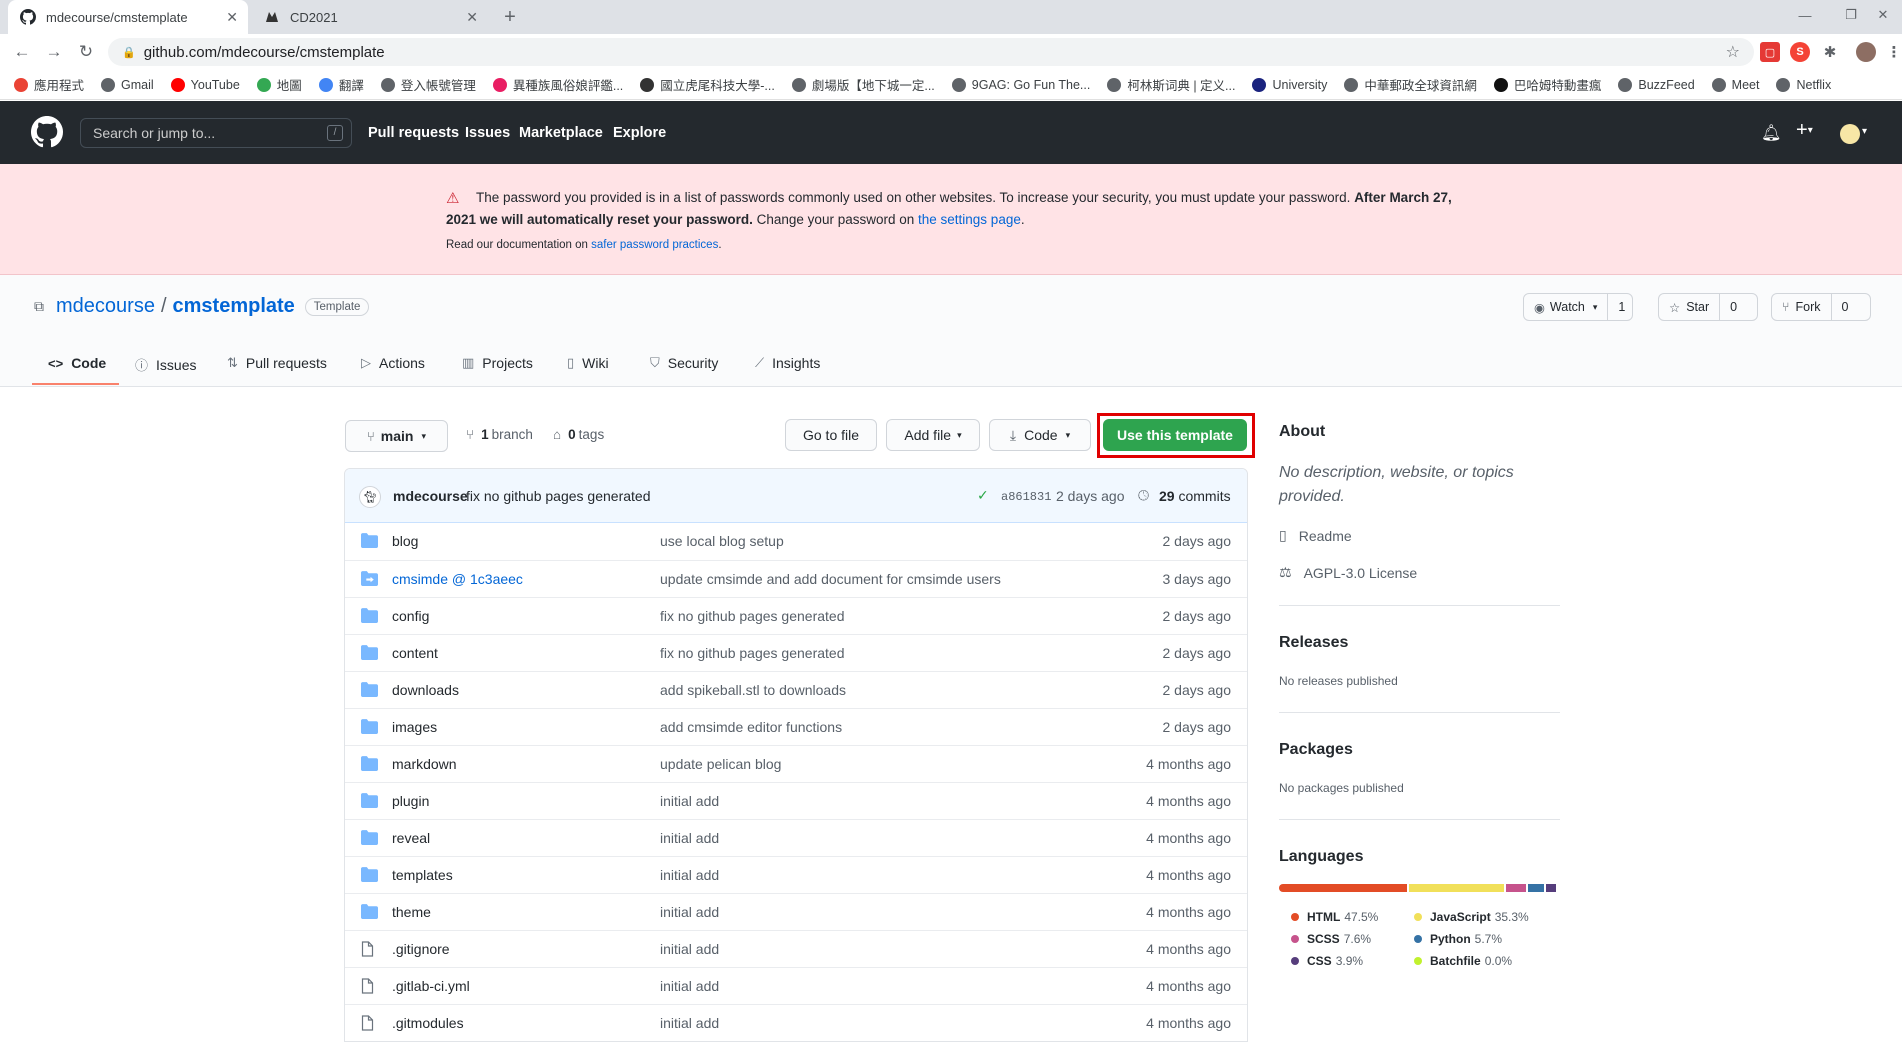 Image resolution: width=1902 pixels, height=1042 pixels. What do you see at coordinates (1804, 130) in the screenshot?
I see `create-new-plus-icon: +▾` at bounding box center [1804, 130].